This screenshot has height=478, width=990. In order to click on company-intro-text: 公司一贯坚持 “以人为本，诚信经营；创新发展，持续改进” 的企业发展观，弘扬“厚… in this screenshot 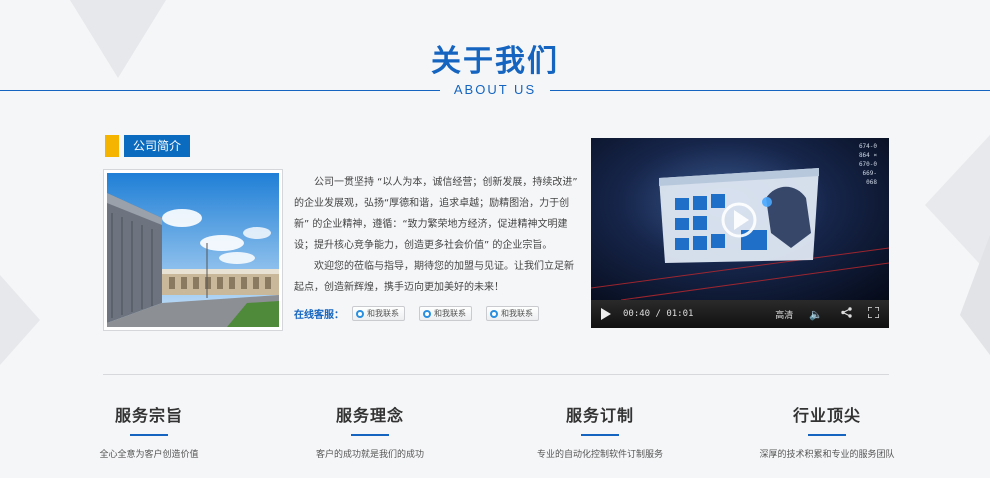, I will do `click(436, 235)`.